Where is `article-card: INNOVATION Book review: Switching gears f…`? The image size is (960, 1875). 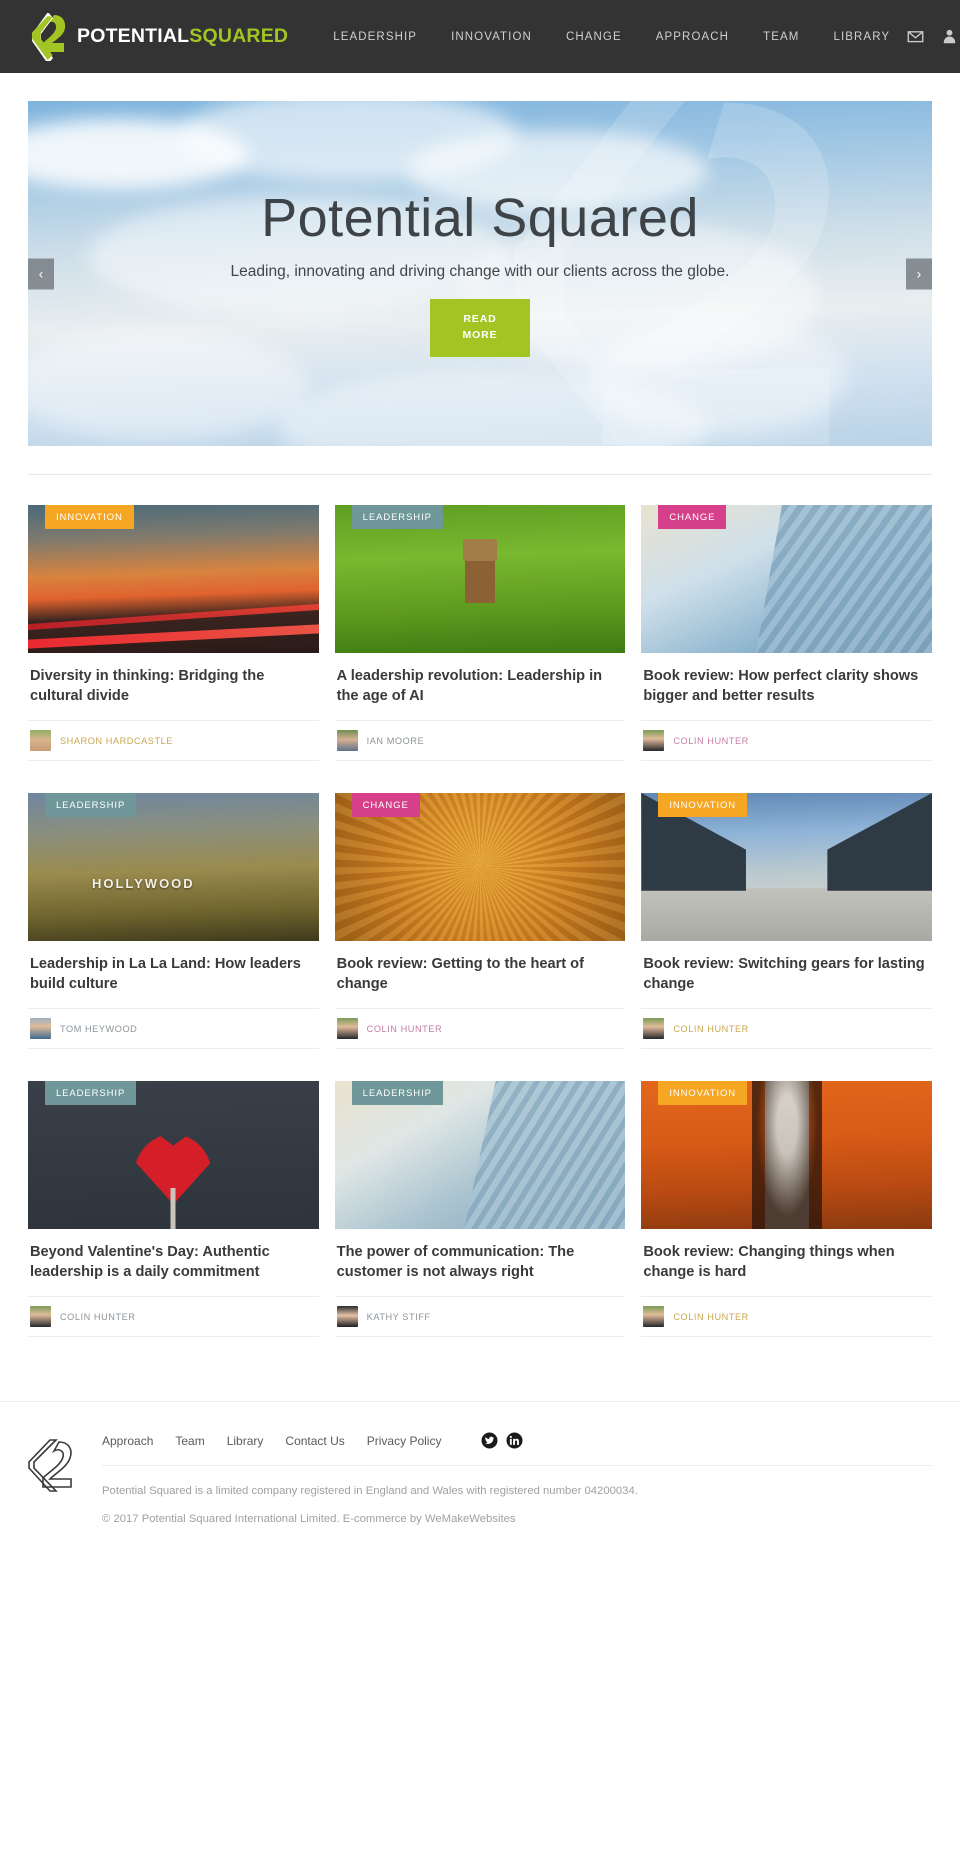 article-card: INNOVATION Book review: Switching gears f… is located at coordinates (786, 936).